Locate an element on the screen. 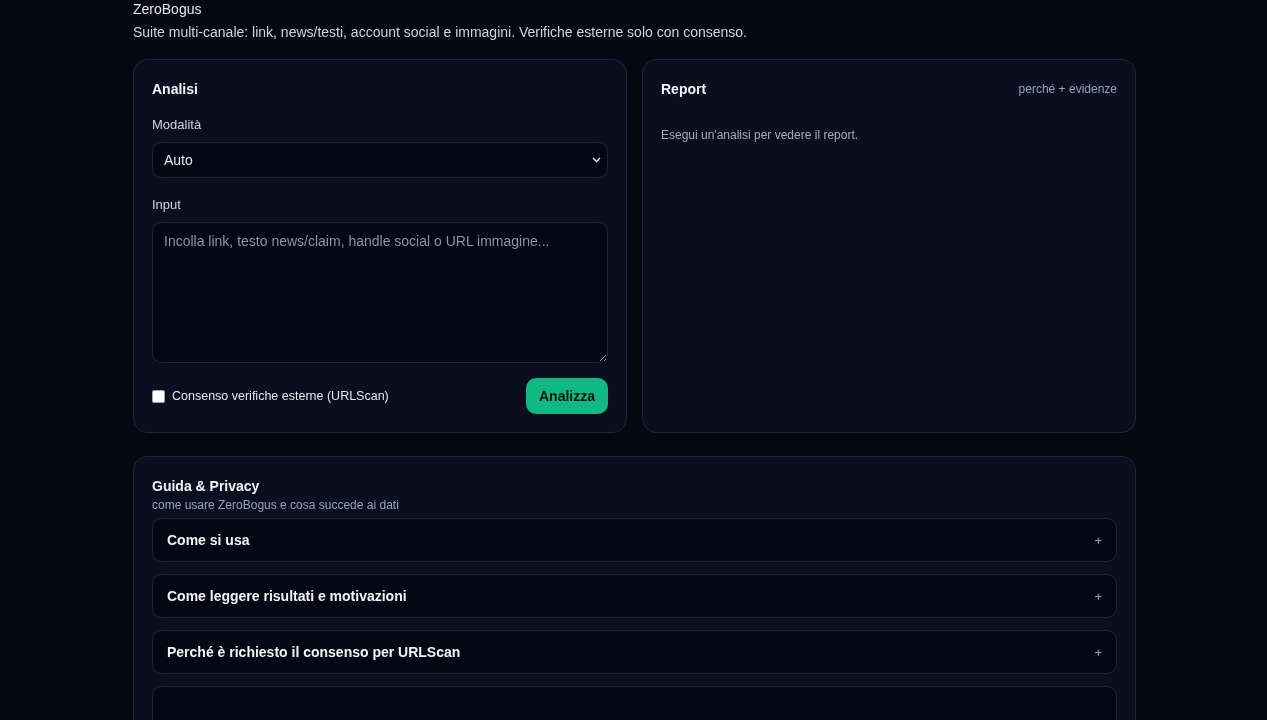  accordion-title: Perché è richiesto il consenso per URLScan is located at coordinates (314, 652).